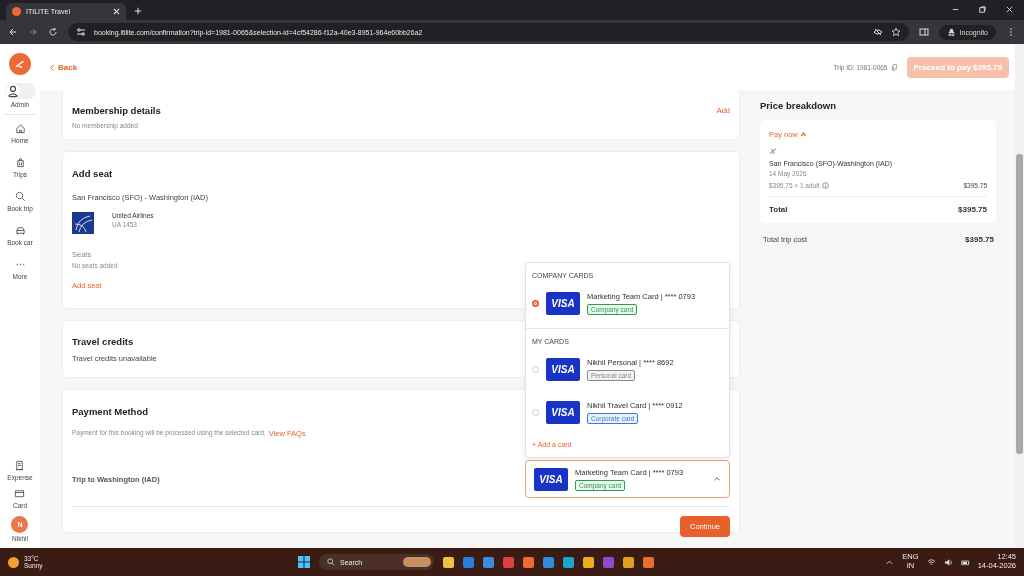 The width and height of the screenshot is (1024, 576). I want to click on receipt-icon, so click(20, 465).